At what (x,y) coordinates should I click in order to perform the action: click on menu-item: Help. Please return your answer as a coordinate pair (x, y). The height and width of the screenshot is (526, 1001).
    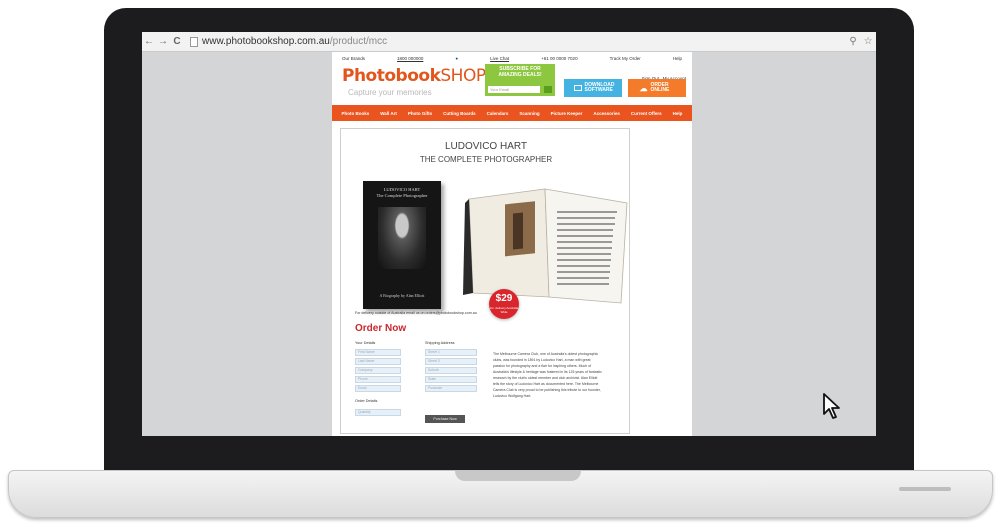
    Looking at the image, I should click on (678, 113).